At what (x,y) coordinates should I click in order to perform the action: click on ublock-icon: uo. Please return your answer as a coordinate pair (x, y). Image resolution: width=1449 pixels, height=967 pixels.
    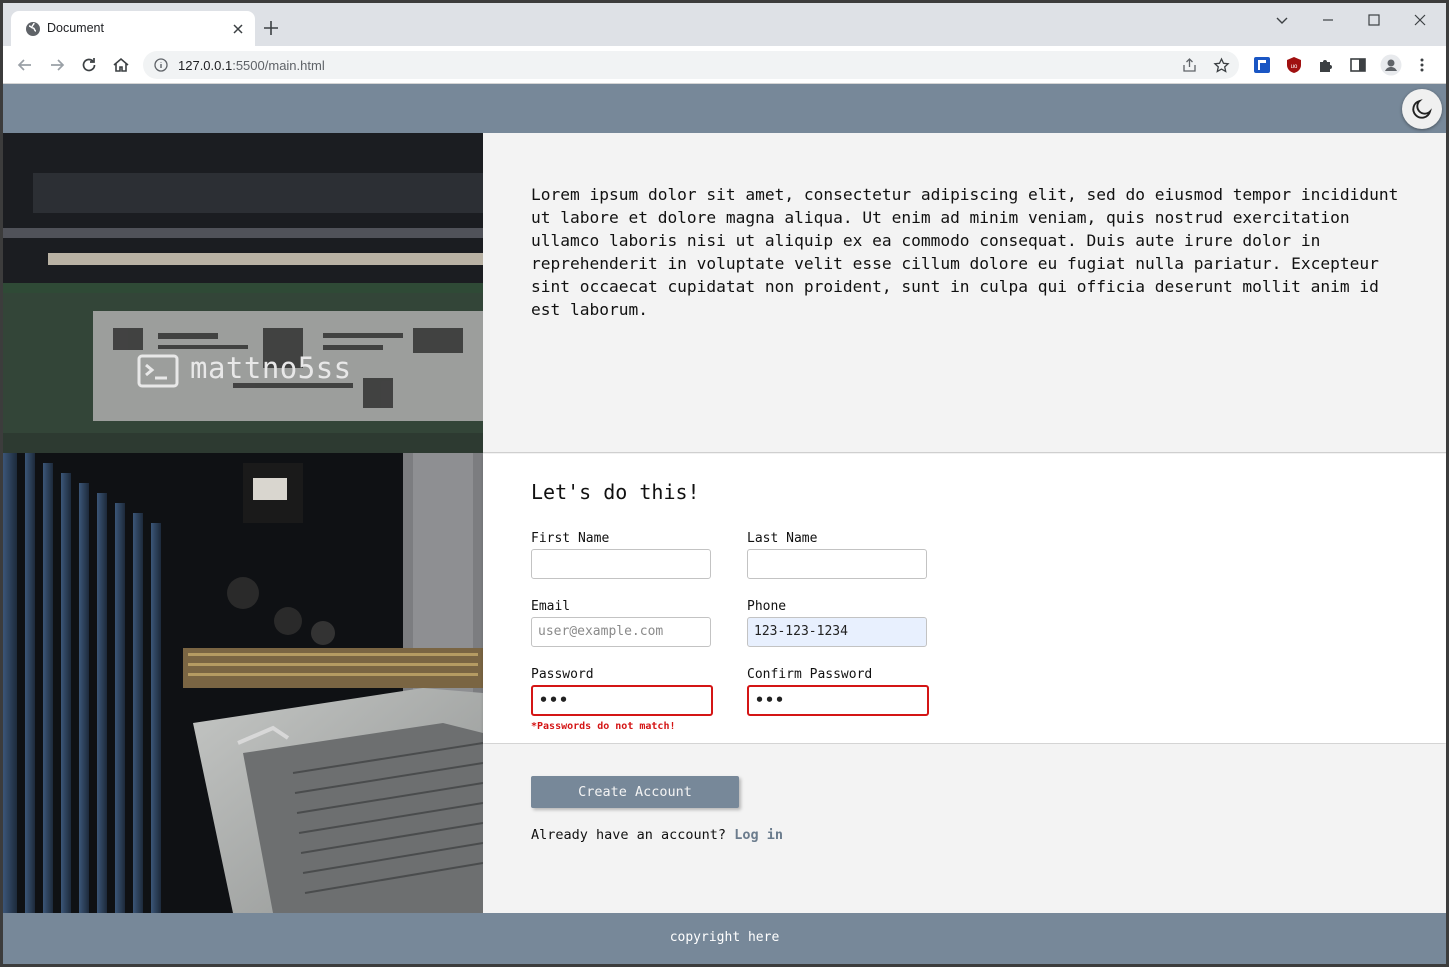
    Looking at the image, I should click on (1294, 65).